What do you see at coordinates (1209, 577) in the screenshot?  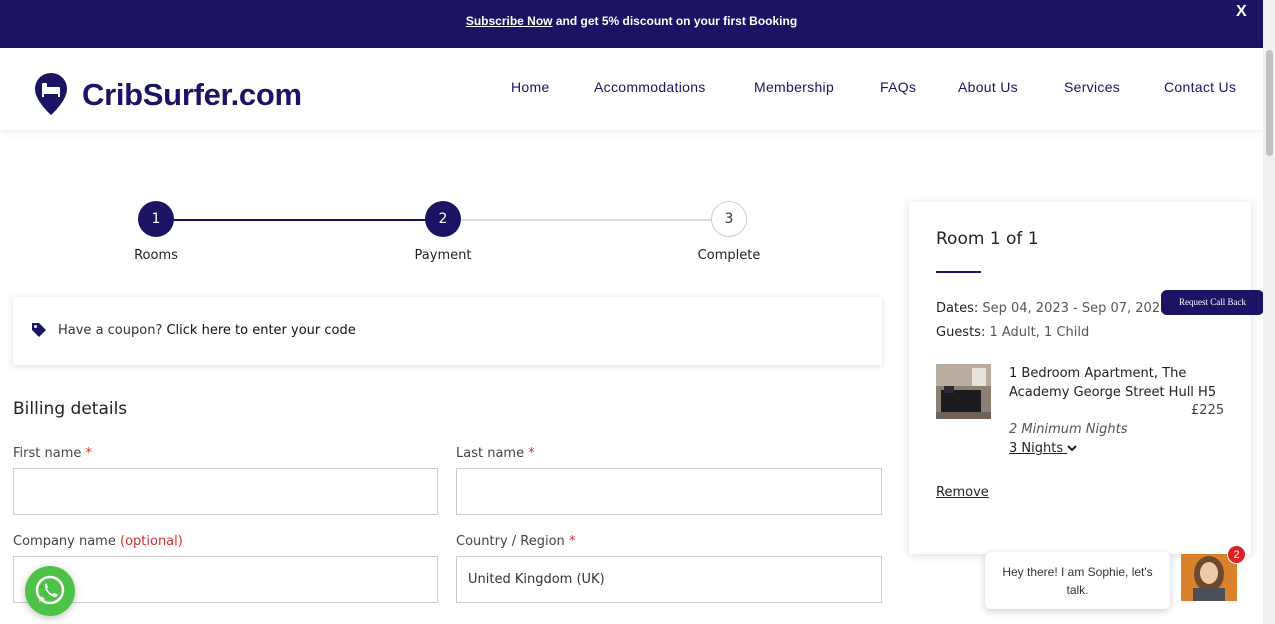 I see `chat-agent-avatar` at bounding box center [1209, 577].